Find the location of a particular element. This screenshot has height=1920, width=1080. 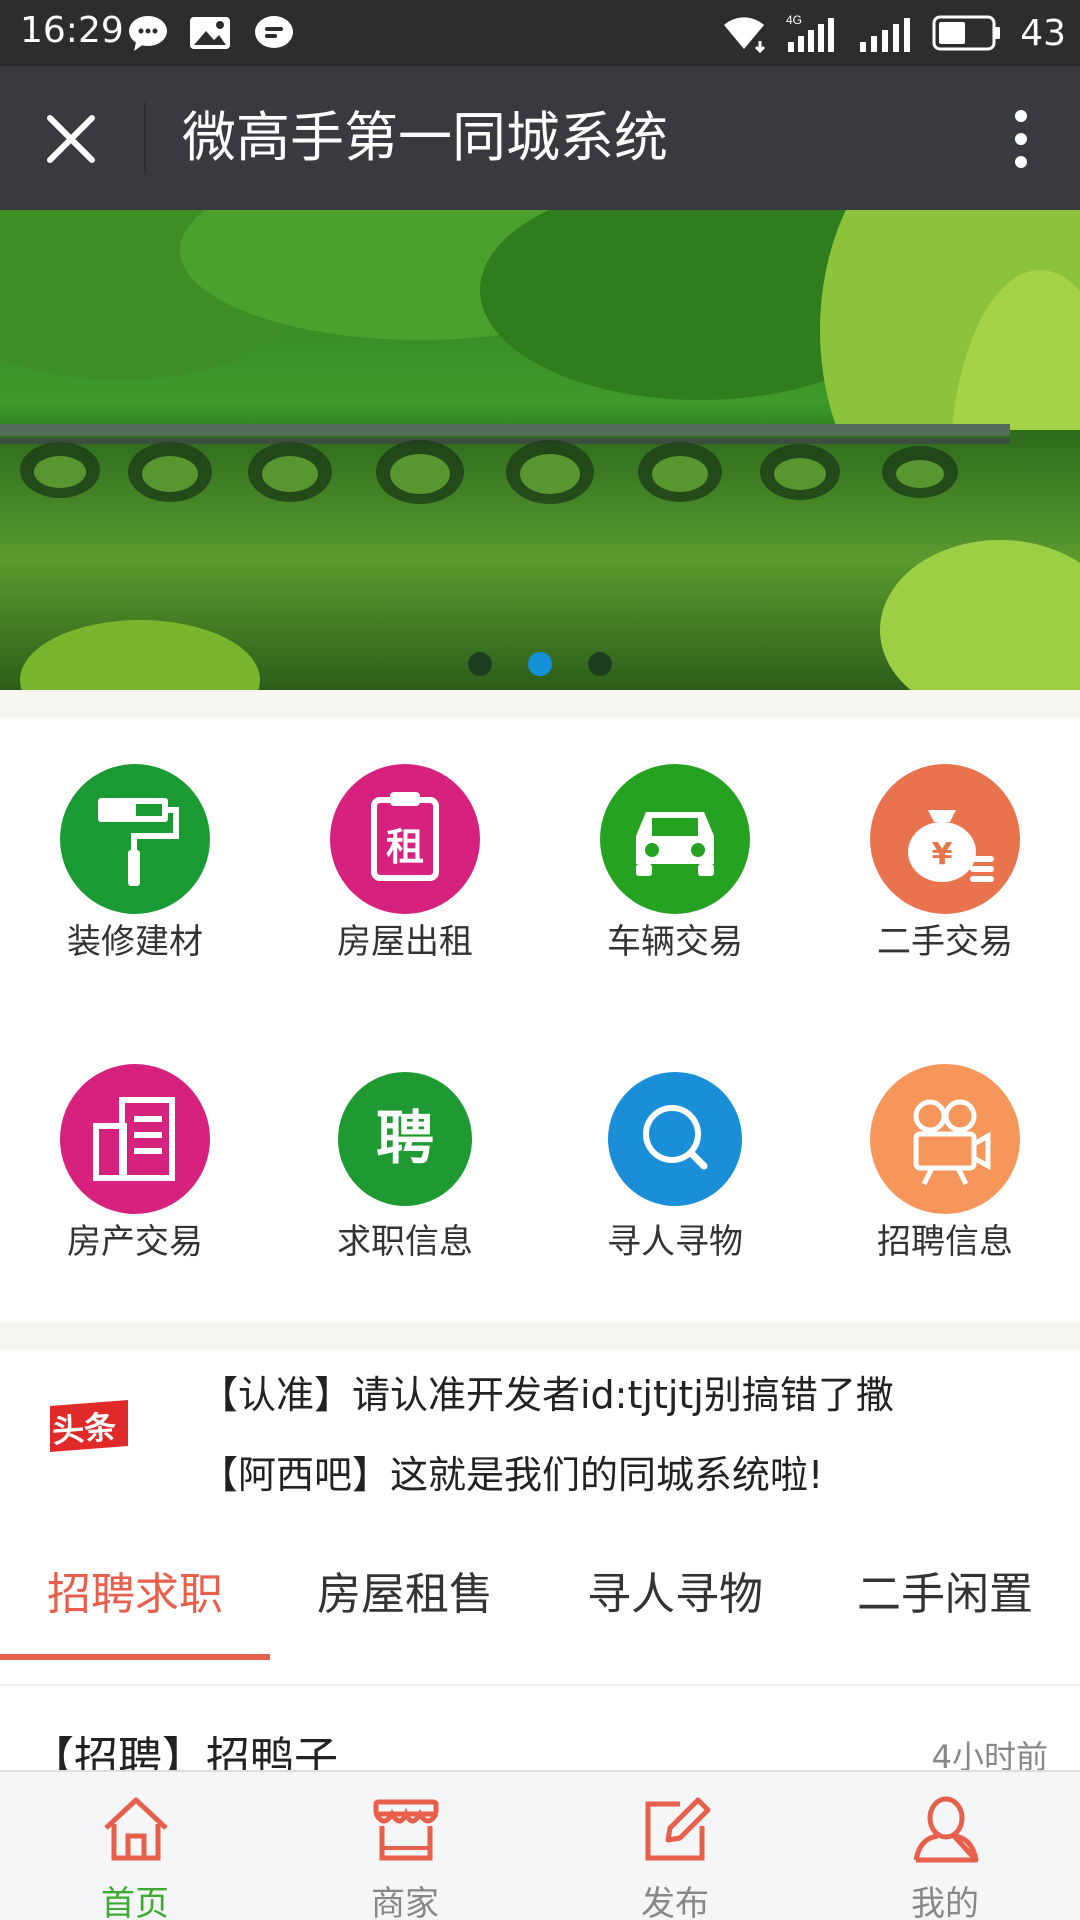

nav-shop: 商家 is located at coordinates (405, 1846).